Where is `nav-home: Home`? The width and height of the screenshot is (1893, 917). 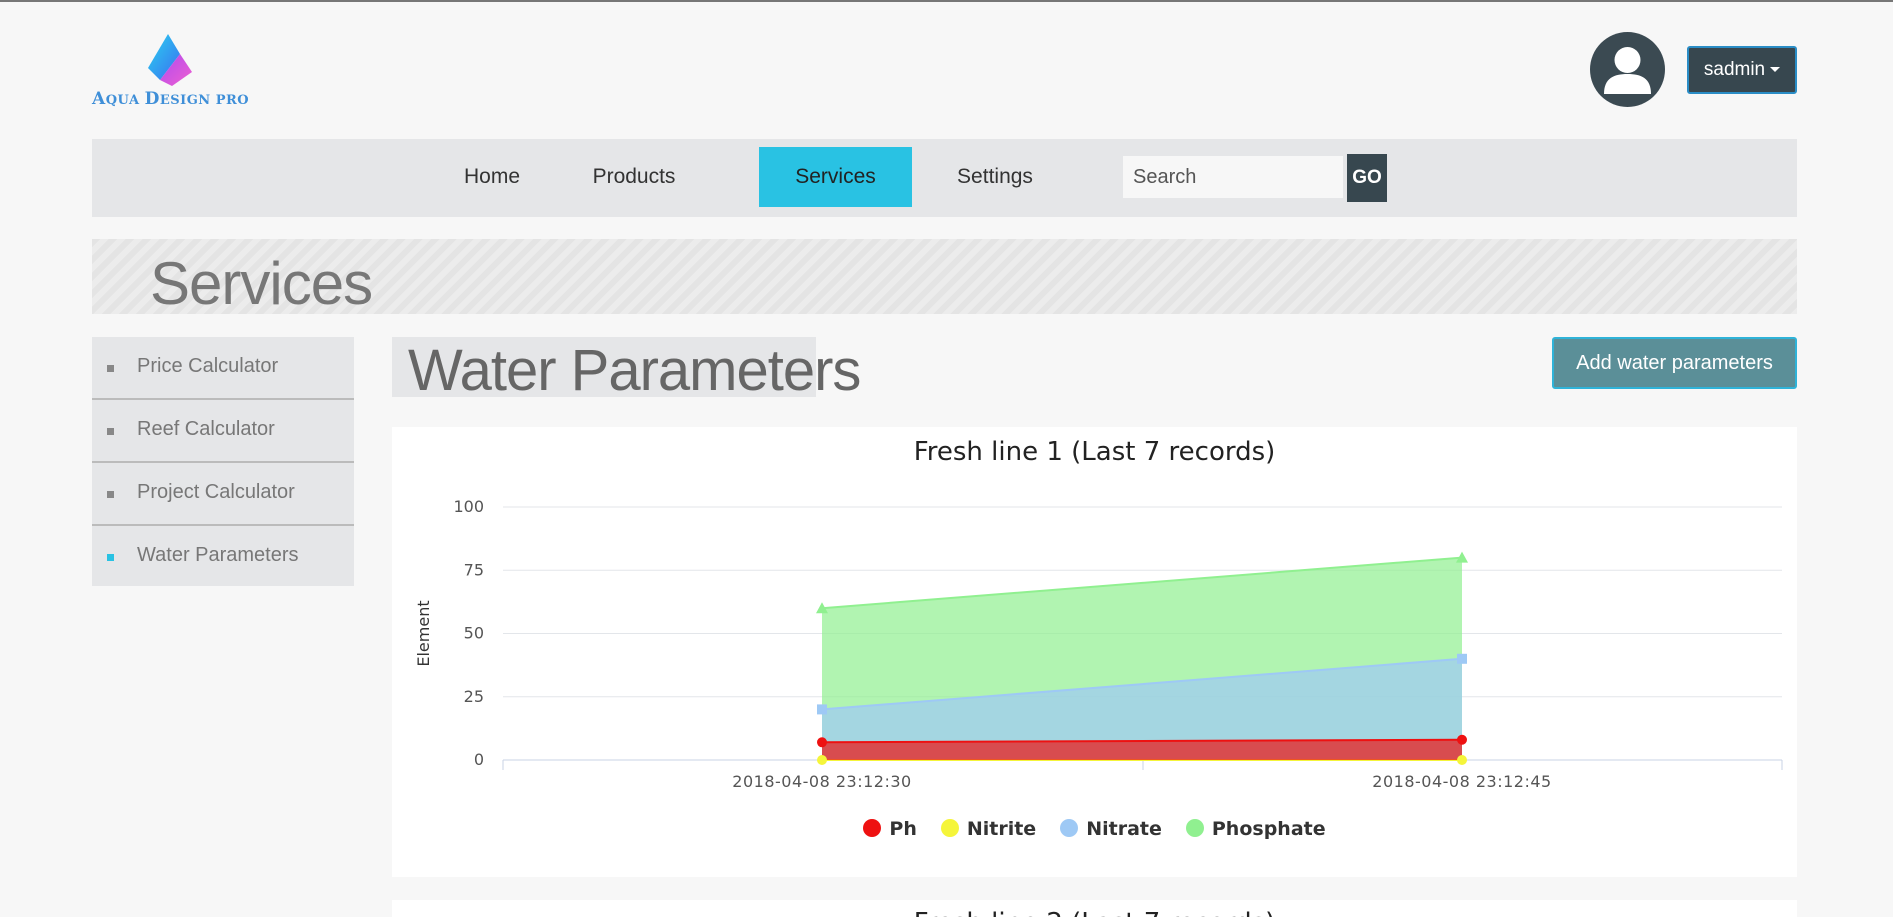
nav-home: Home is located at coordinates (492, 177).